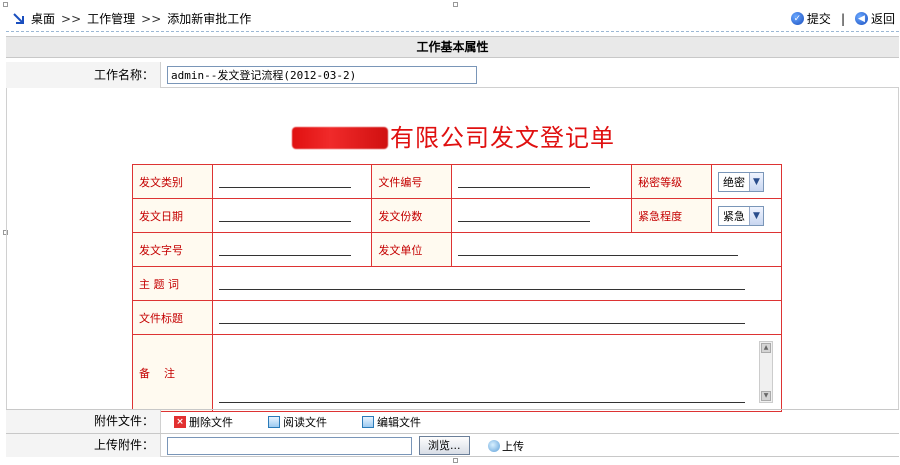 Image resolution: width=900 pixels, height=465 pixels. Describe the element at coordinates (412, 215) in the screenshot. I see `doc-copies-label: 发文份数` at that location.